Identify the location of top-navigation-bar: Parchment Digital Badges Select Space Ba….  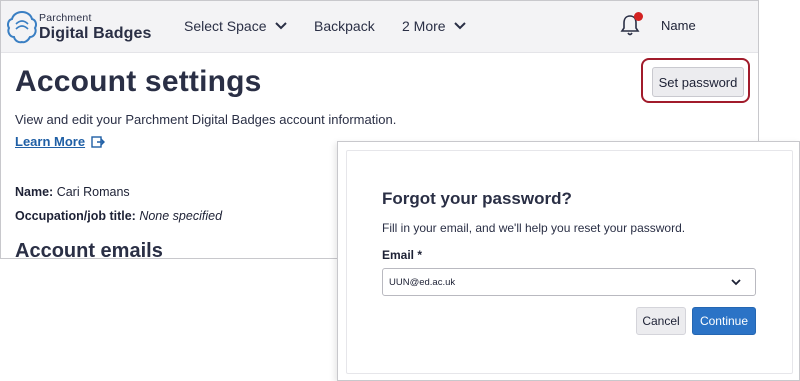
(379, 27).